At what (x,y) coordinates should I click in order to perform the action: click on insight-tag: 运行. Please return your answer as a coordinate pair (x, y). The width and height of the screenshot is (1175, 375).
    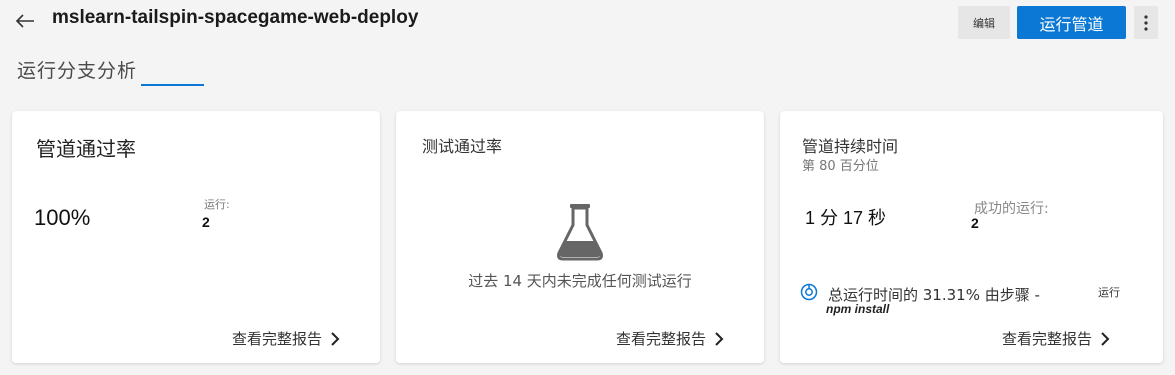
    Looking at the image, I should click on (1109, 292).